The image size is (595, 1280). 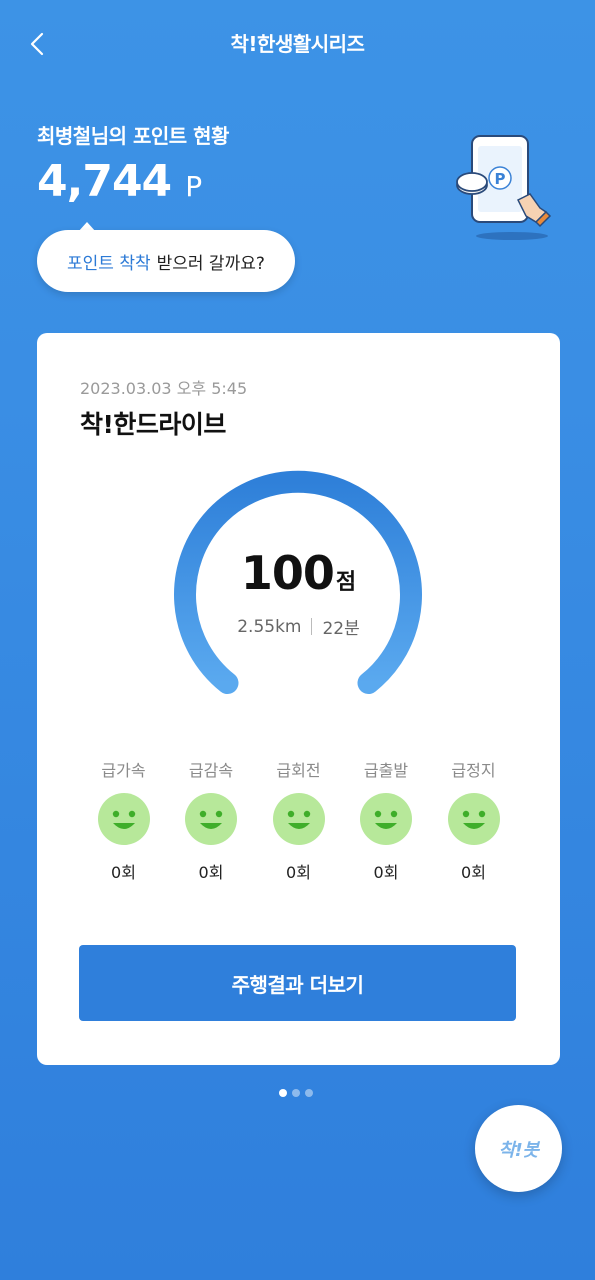 I want to click on phone-point-icon: P, so click(x=504, y=187).